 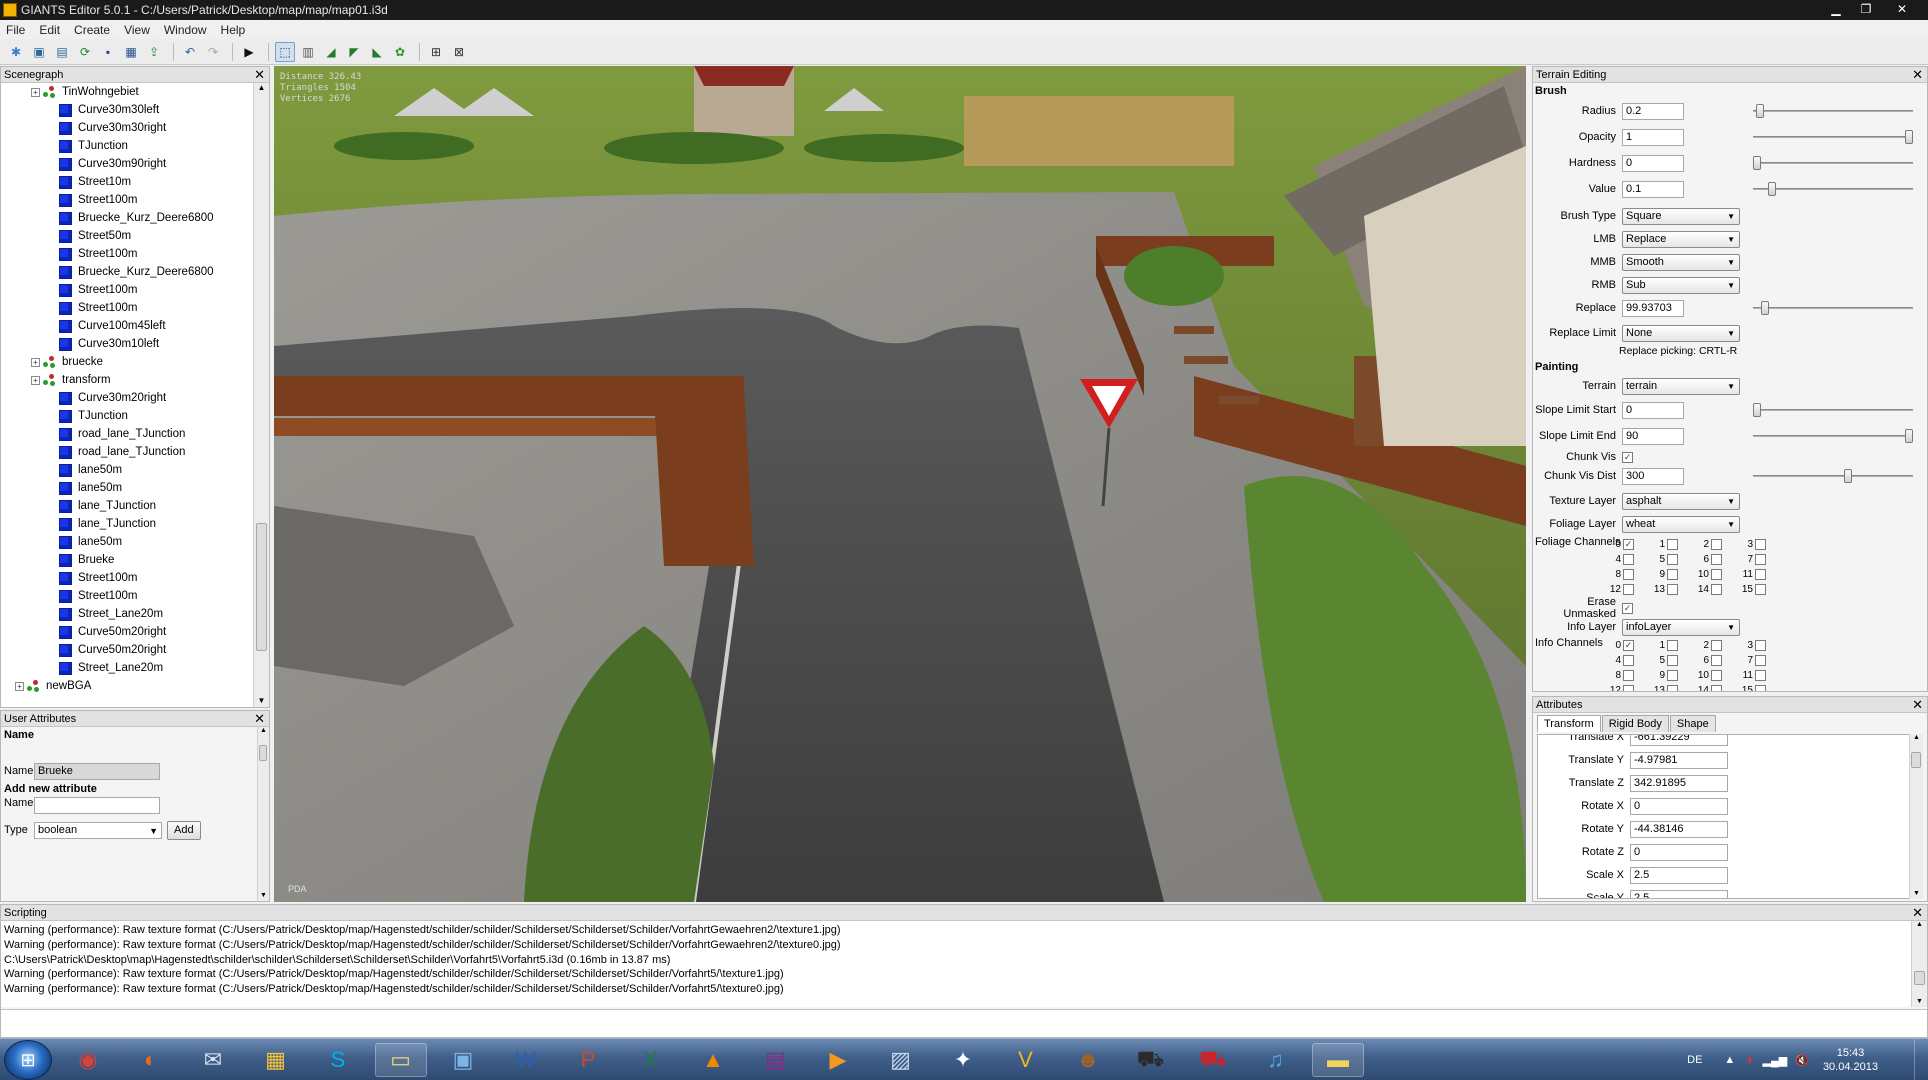 What do you see at coordinates (1681, 524) in the screenshot?
I see `foliage-layer-select: wheat ▼` at bounding box center [1681, 524].